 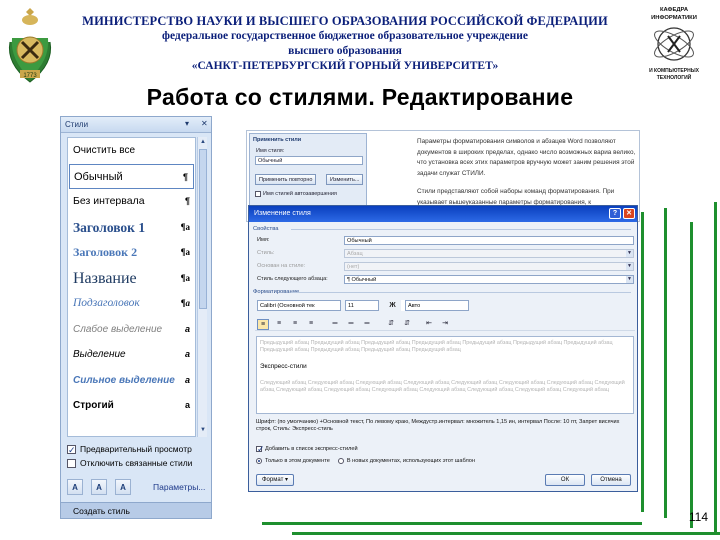 What do you see at coordinates (367, 324) in the screenshot?
I see `double-spacing-icon: ═` at bounding box center [367, 324].